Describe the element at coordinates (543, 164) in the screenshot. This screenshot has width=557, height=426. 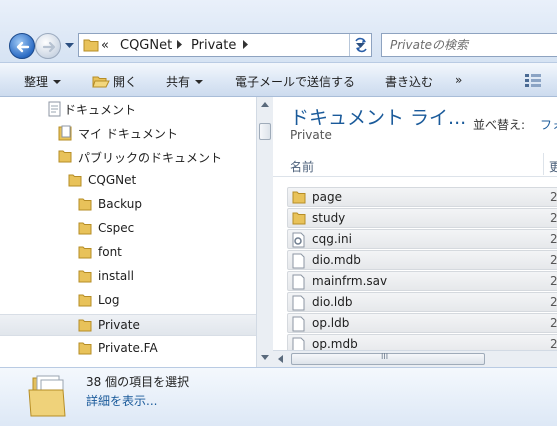
I see `column-separator` at that location.